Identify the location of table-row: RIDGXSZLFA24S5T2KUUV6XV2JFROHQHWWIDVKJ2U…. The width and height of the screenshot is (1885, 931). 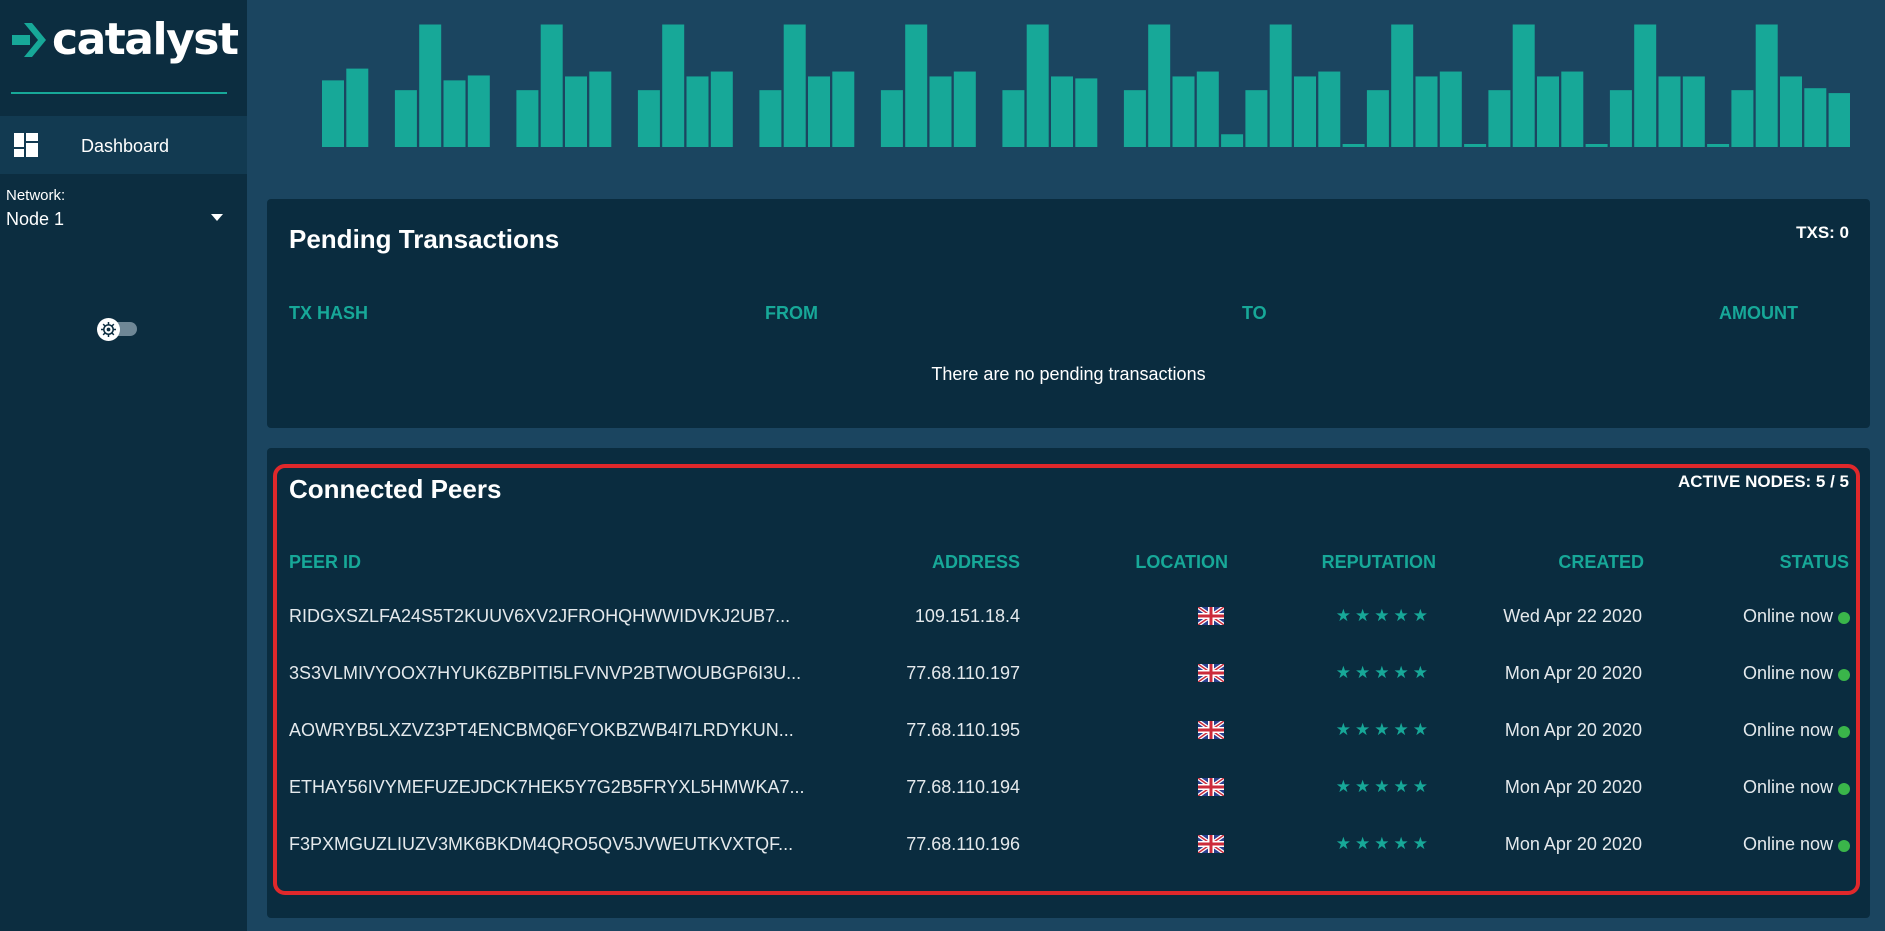
(1068, 625).